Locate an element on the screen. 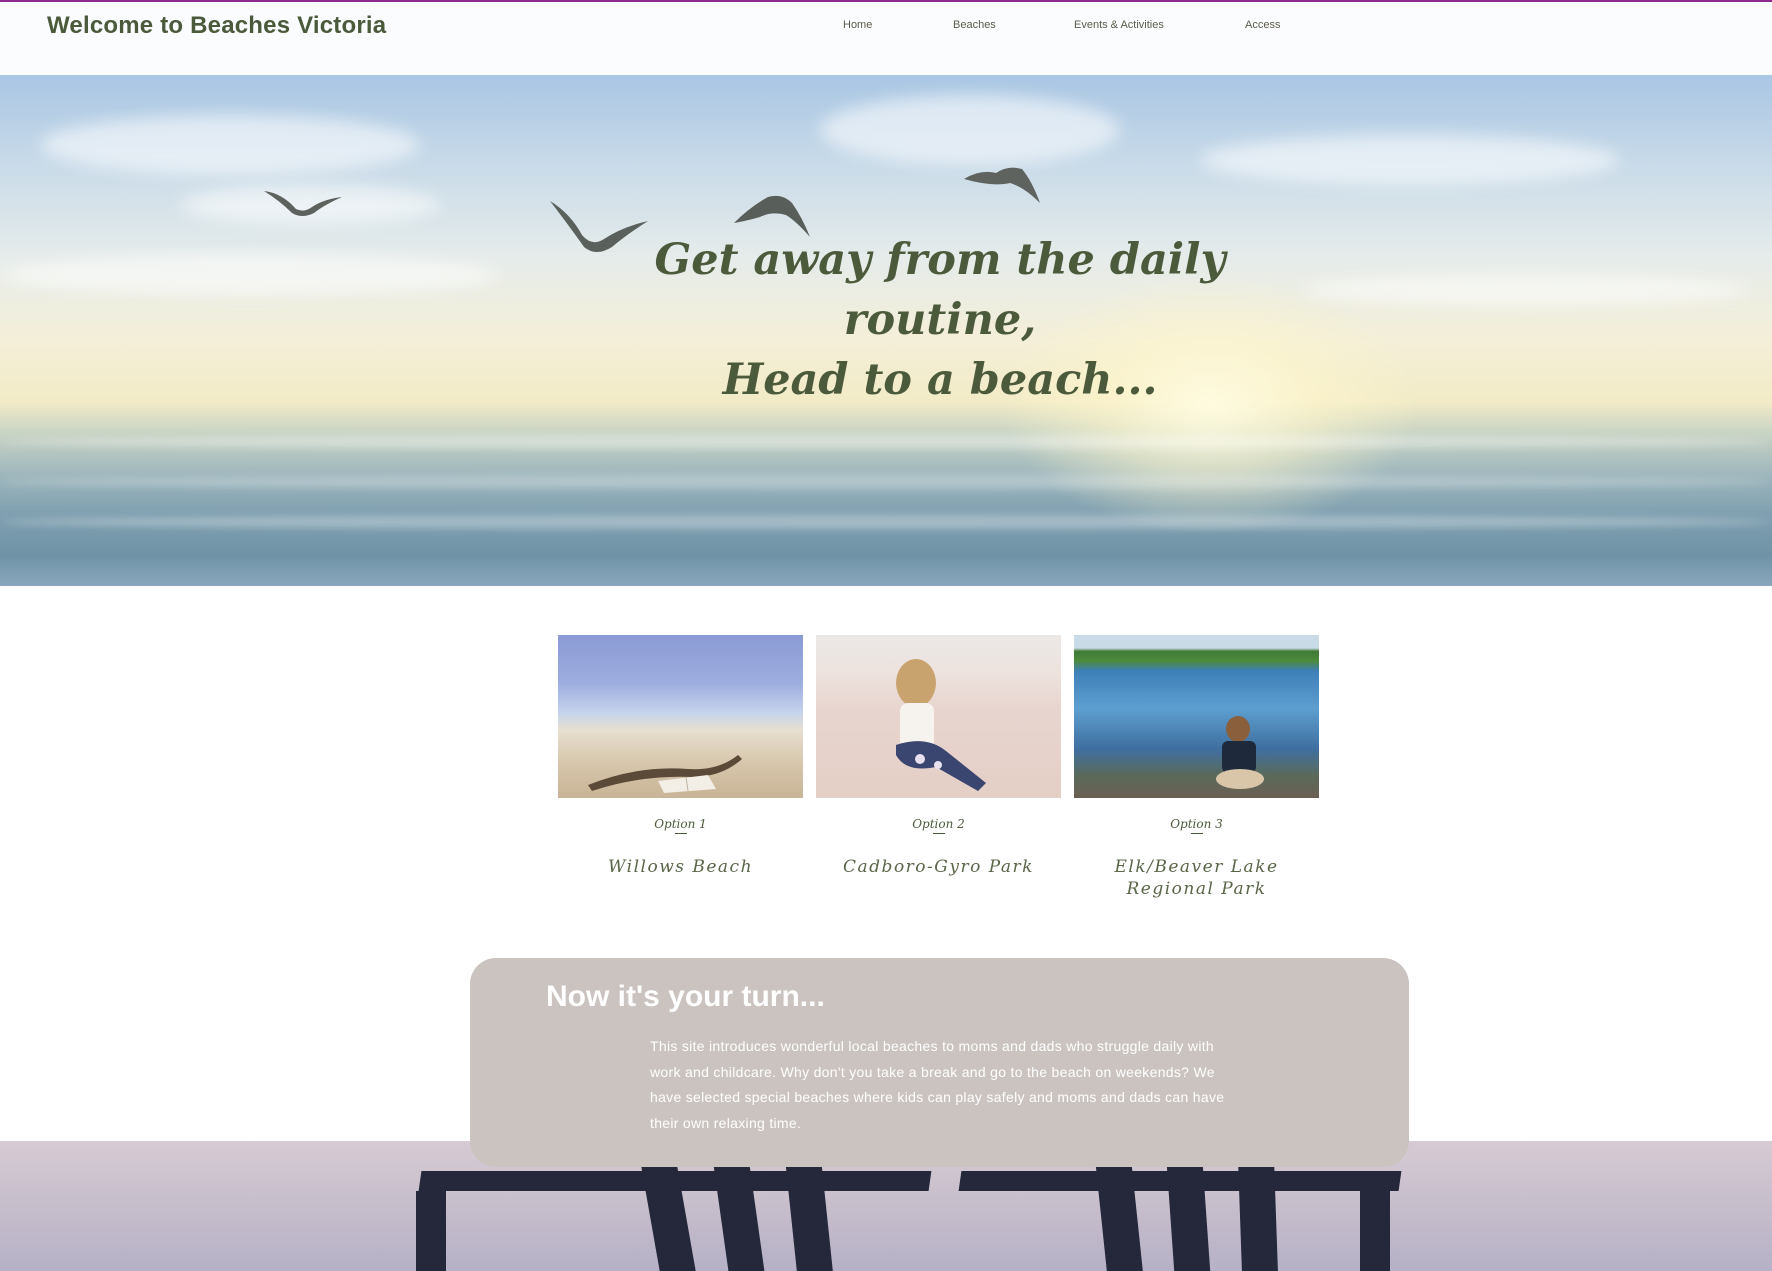 Image resolution: width=1772 pixels, height=1271 pixels. boy-at-lake-image is located at coordinates (1196, 716).